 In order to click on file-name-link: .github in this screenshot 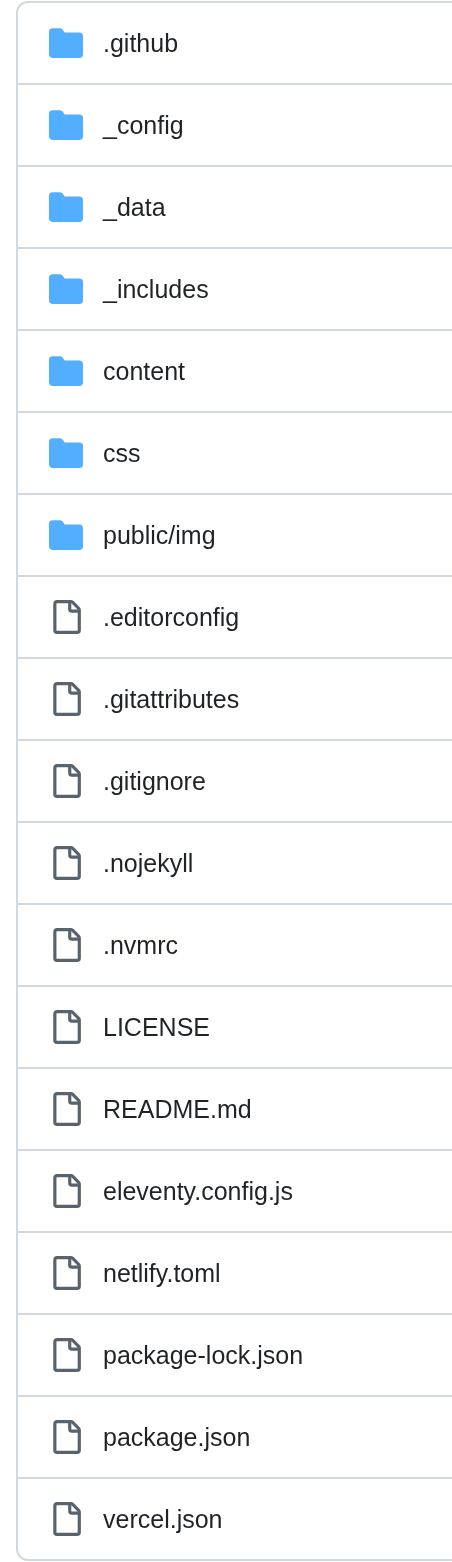, I will do `click(141, 43)`.